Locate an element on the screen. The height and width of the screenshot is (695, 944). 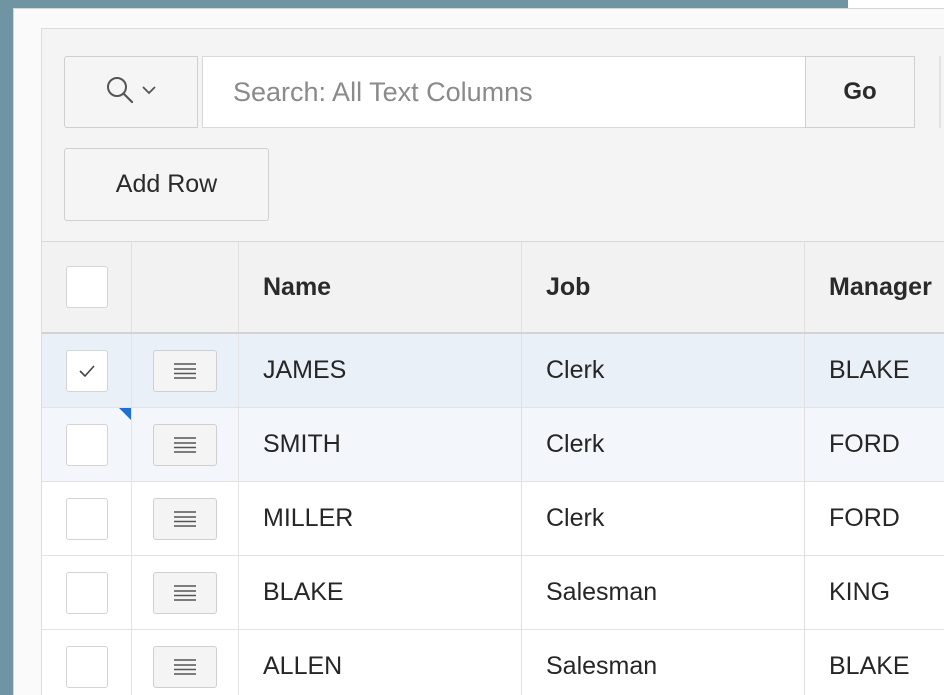
search-column-scope-button is located at coordinates (131, 92).